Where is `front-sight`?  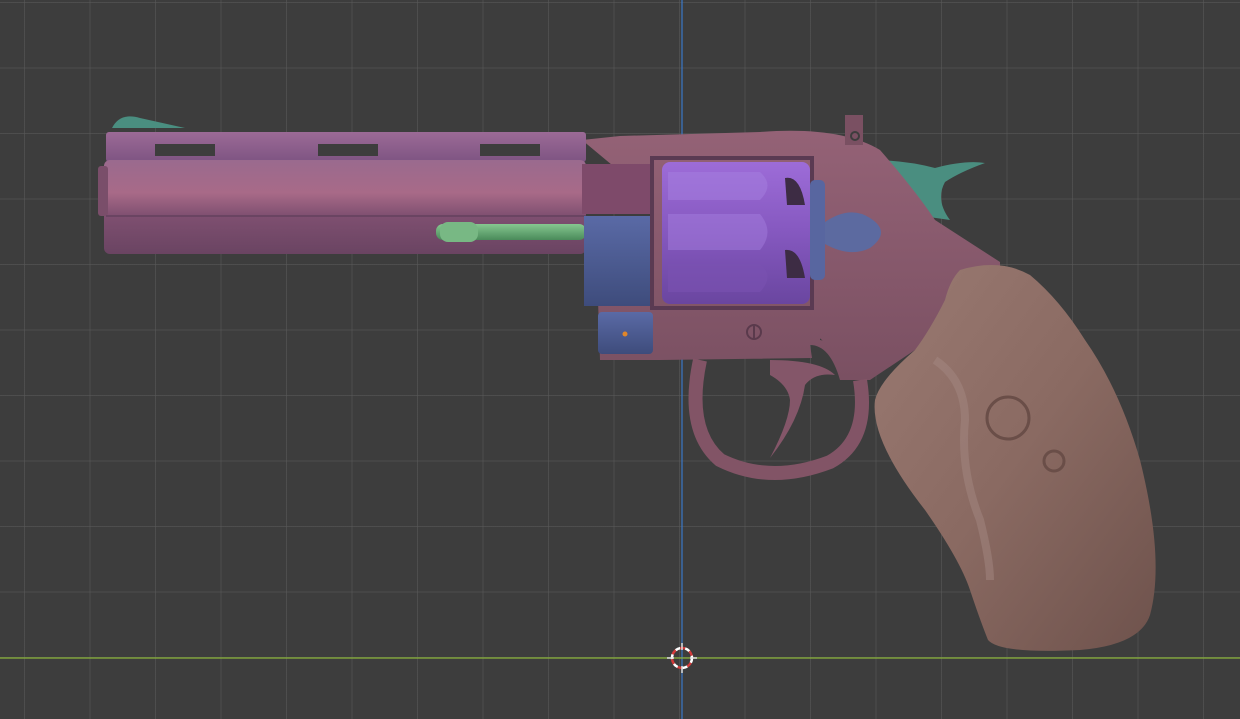
front-sight is located at coordinates (148, 122).